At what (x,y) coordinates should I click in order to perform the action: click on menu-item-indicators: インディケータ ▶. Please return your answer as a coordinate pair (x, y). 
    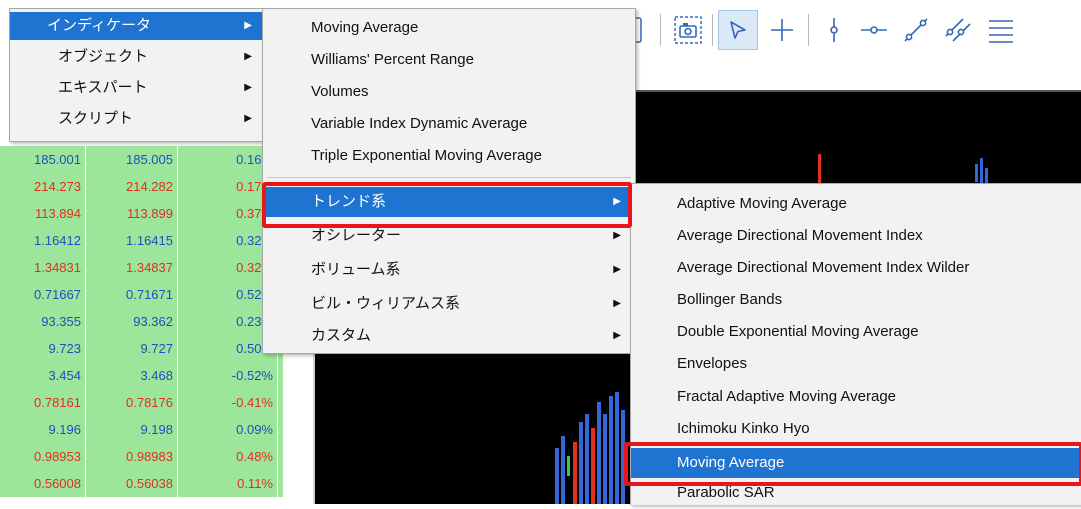
    Looking at the image, I should click on (137, 26).